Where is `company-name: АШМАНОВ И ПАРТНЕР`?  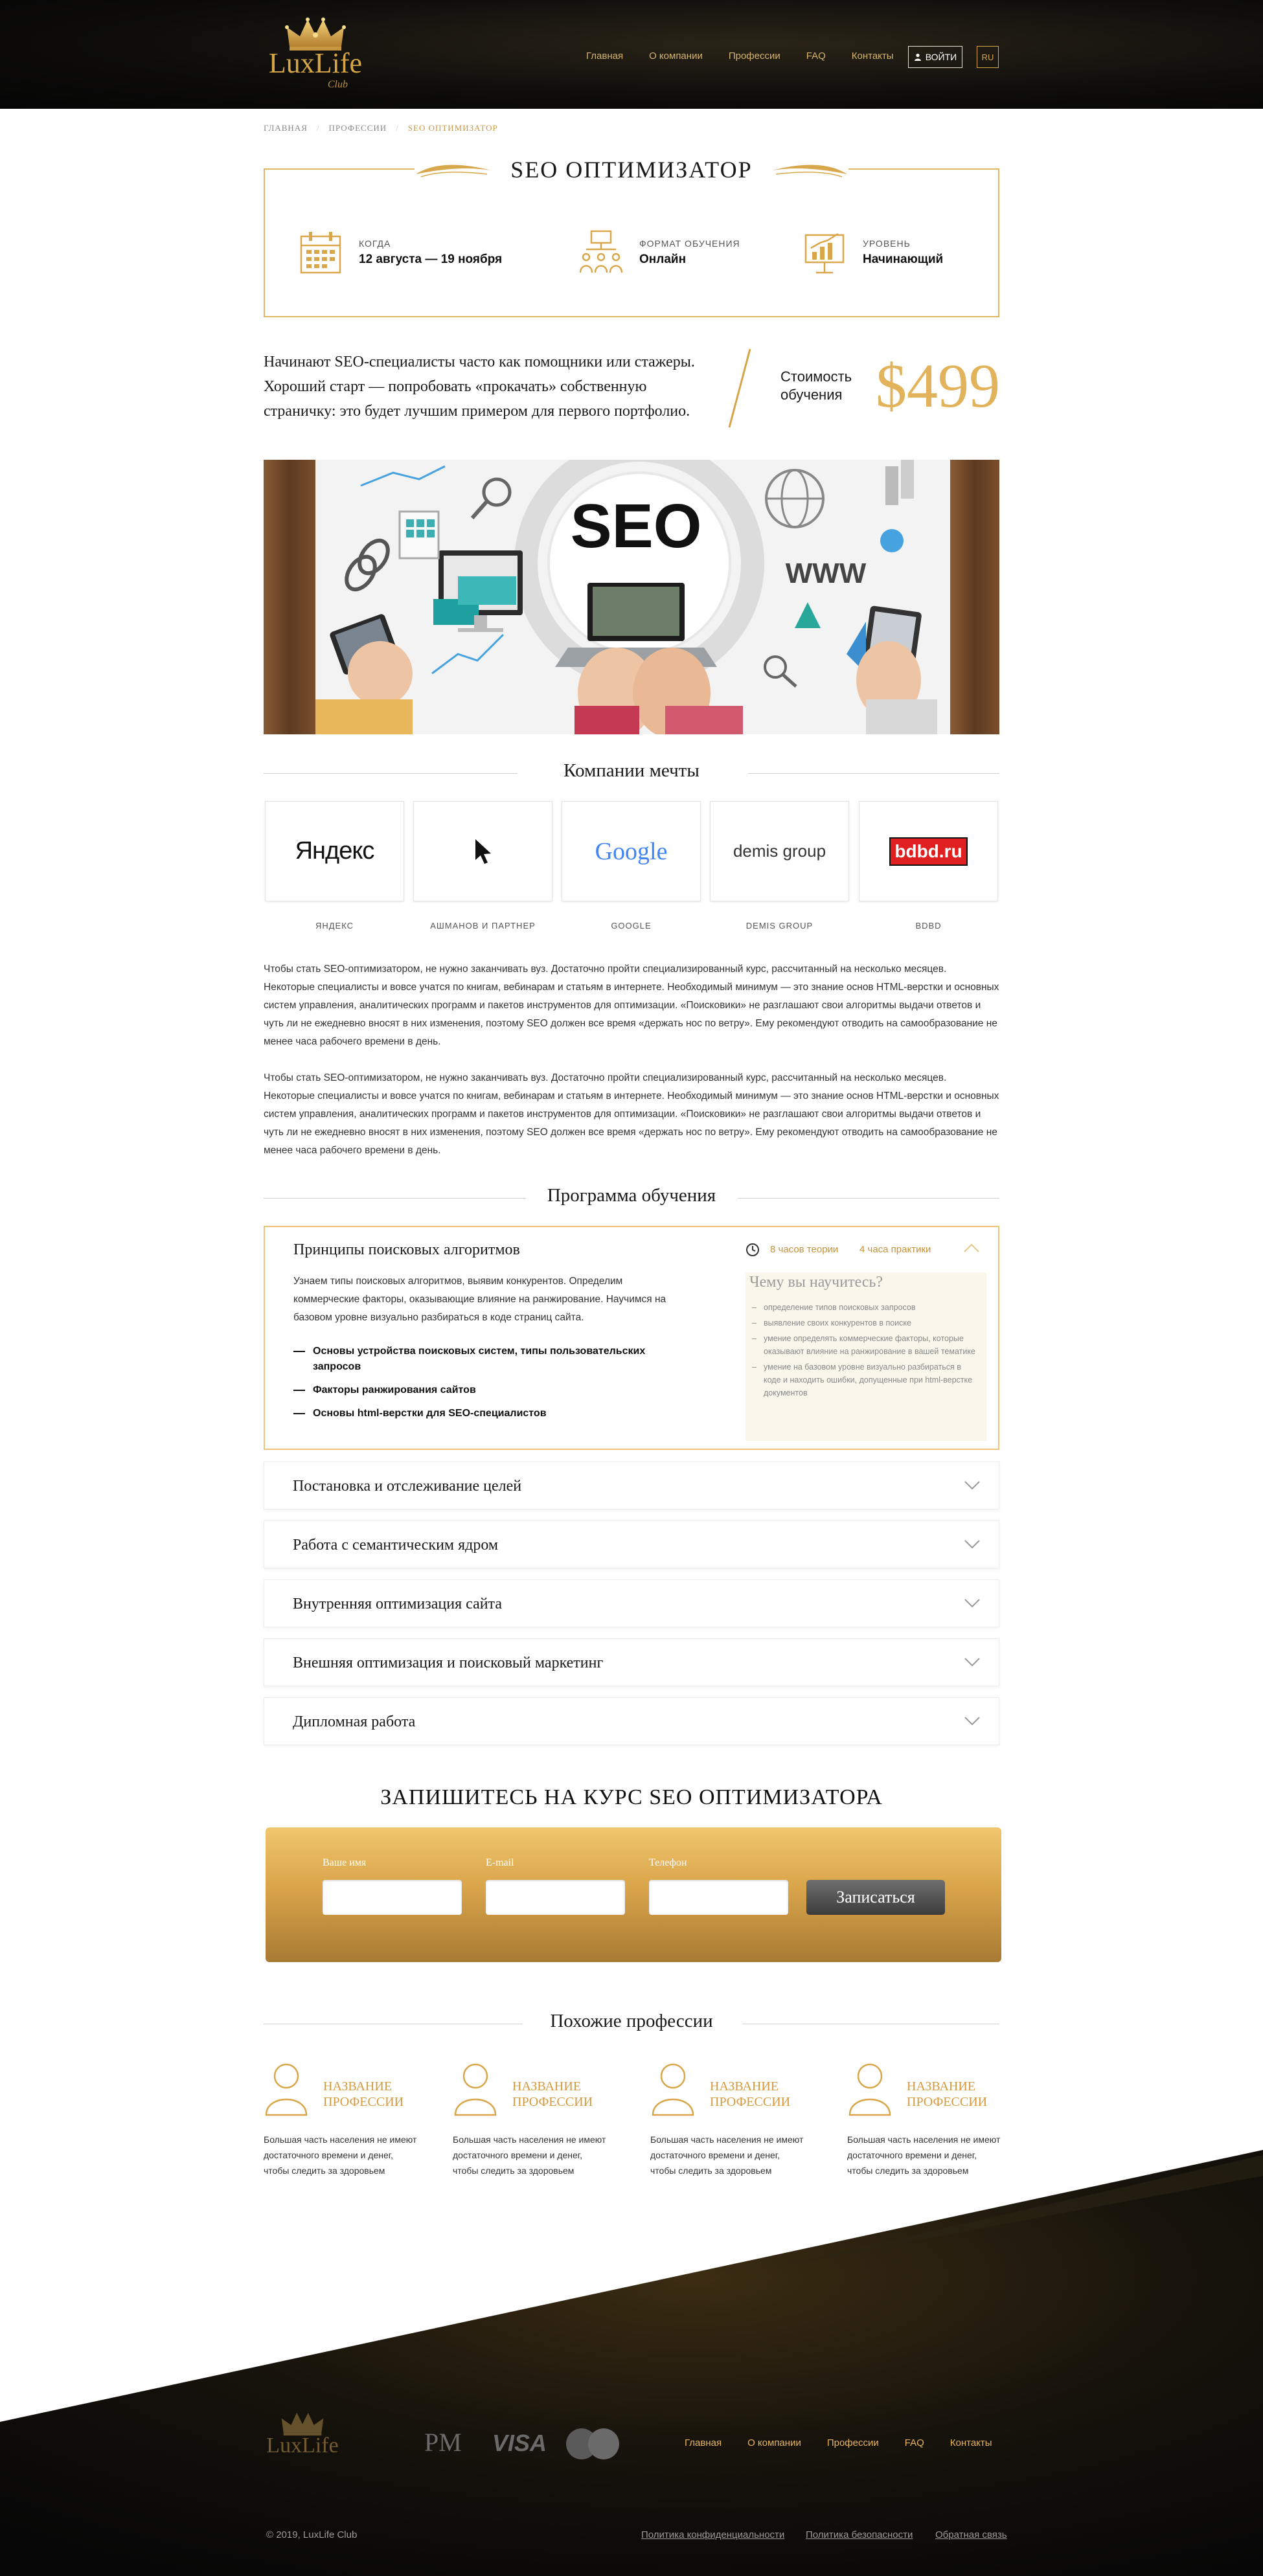
company-name: АШМАНОВ И ПАРТНЕР is located at coordinates (483, 926).